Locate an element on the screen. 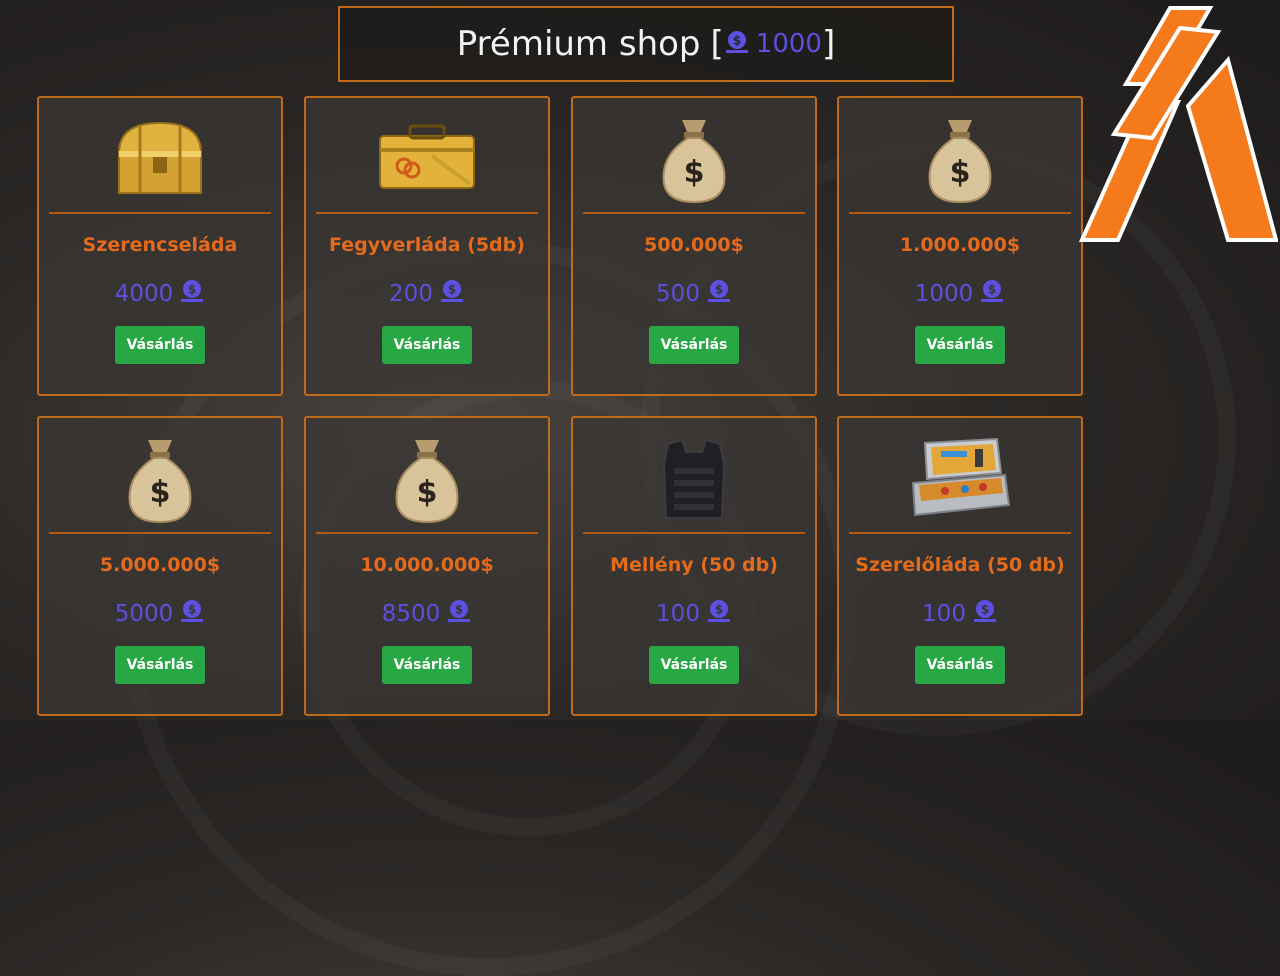  shop-item-card: Szerelőláda (50 db) 100 $ Vásárlás is located at coordinates (960, 566).